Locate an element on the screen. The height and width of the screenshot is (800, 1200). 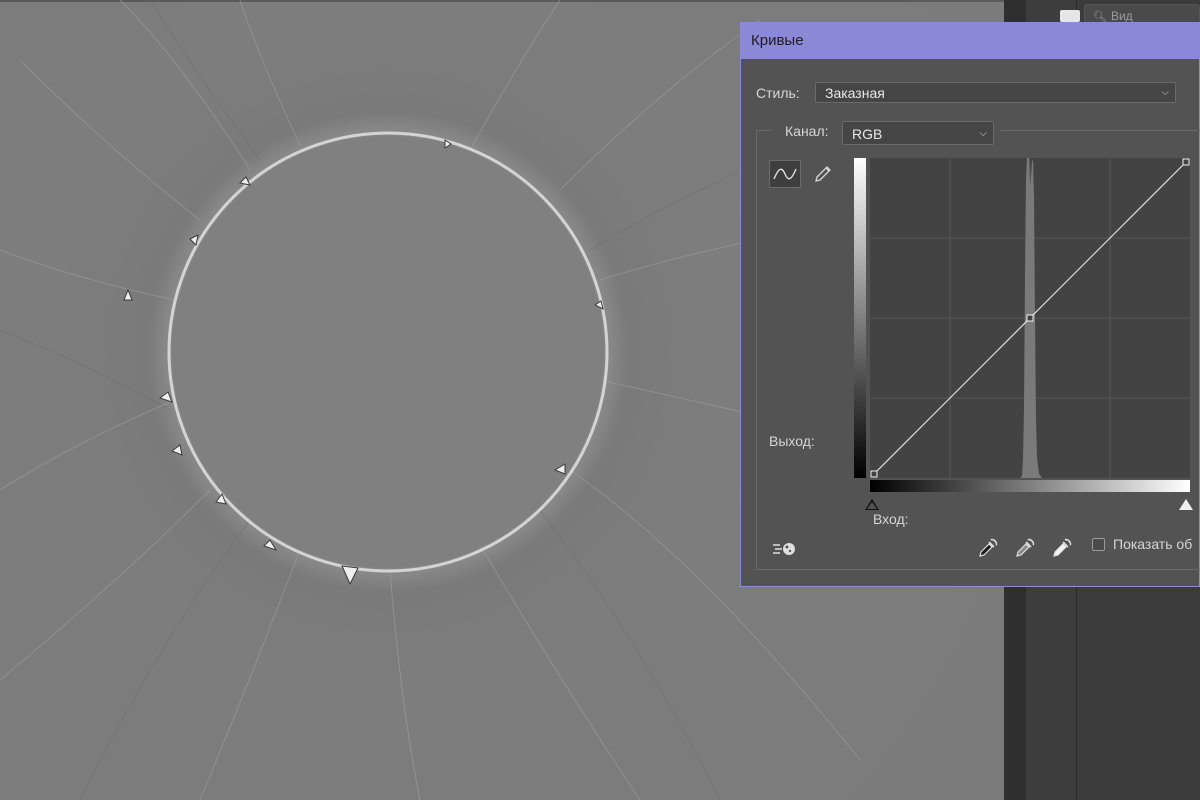
search-placeholder: Вид is located at coordinates (1121, 16).